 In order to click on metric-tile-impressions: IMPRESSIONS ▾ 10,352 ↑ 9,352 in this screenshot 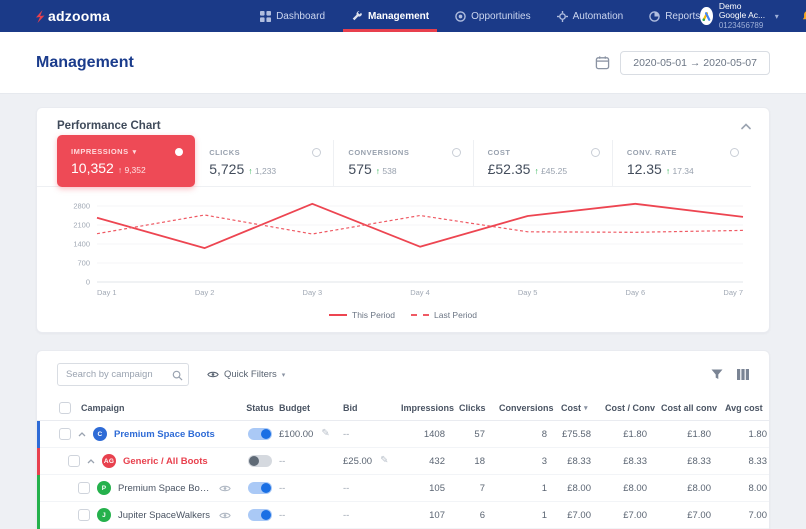, I will do `click(126, 161)`.